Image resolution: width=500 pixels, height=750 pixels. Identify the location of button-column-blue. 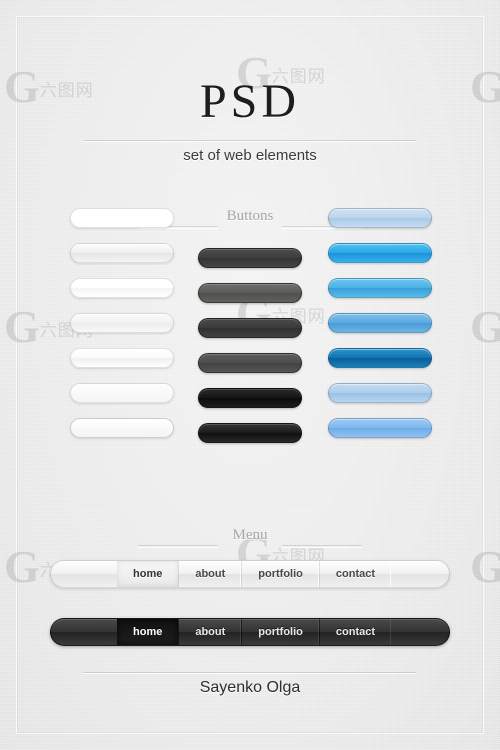
(380, 330).